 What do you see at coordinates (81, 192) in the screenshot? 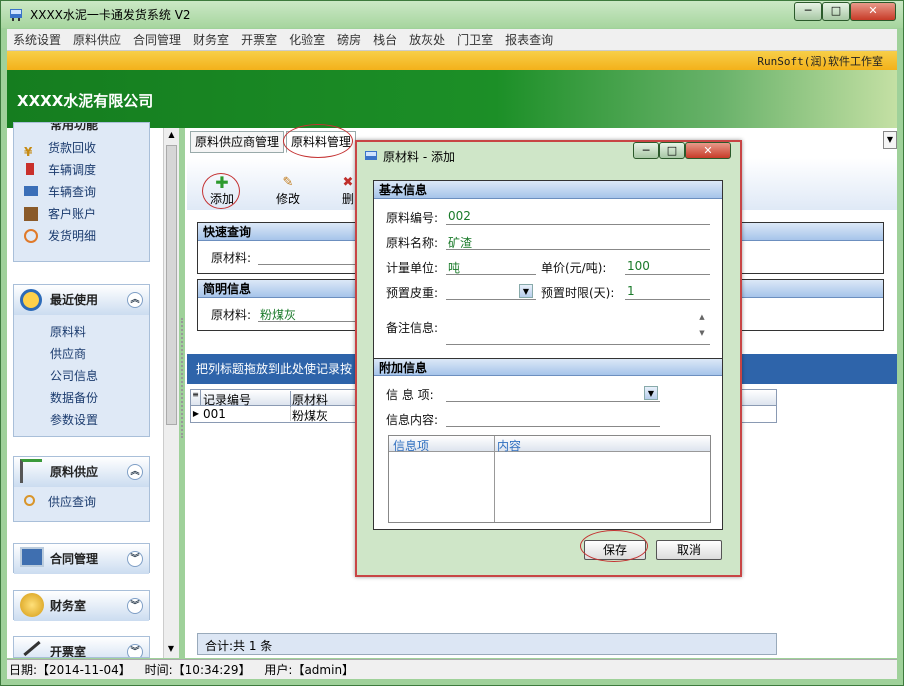
I see `sidebar-item-vehicle: 车辆查询` at bounding box center [81, 192].